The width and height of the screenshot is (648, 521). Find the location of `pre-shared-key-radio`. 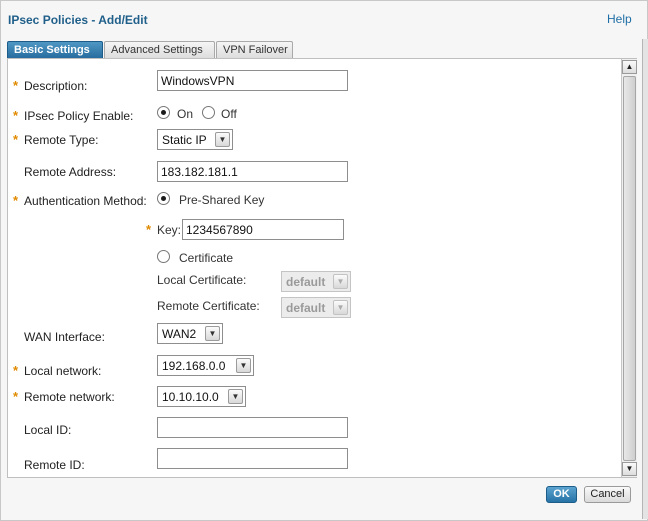

pre-shared-key-radio is located at coordinates (163, 198).